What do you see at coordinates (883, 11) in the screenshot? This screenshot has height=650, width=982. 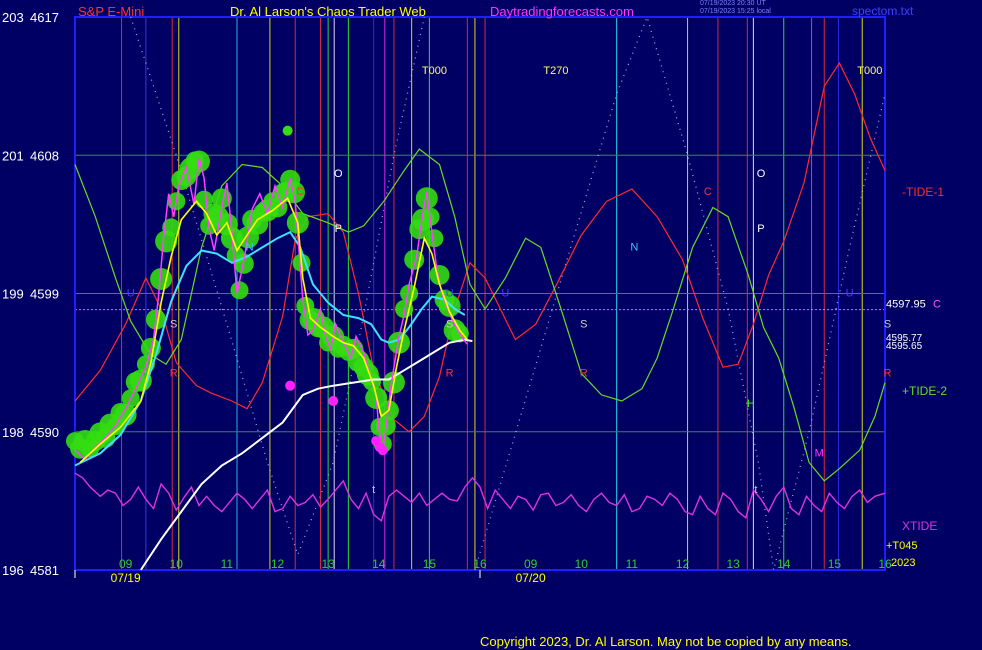 I see `spectrum-file: spectom.txt` at bounding box center [883, 11].